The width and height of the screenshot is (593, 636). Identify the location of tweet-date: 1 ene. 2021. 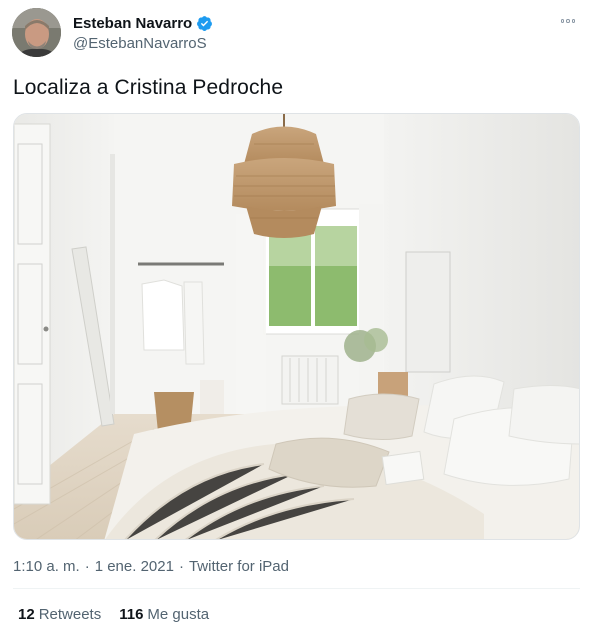
(134, 566).